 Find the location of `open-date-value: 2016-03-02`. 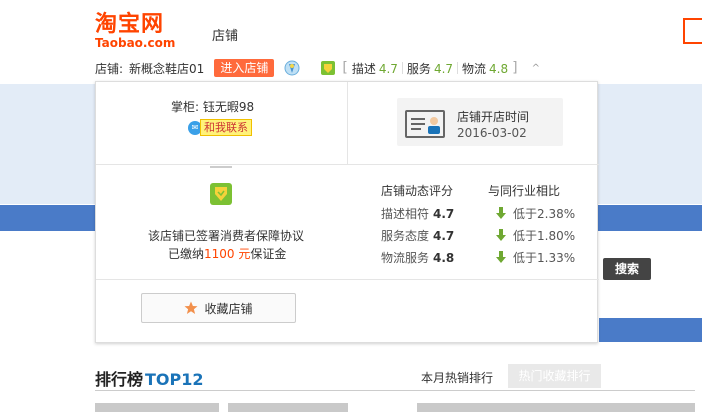

open-date-value: 2016-03-02 is located at coordinates (492, 133).